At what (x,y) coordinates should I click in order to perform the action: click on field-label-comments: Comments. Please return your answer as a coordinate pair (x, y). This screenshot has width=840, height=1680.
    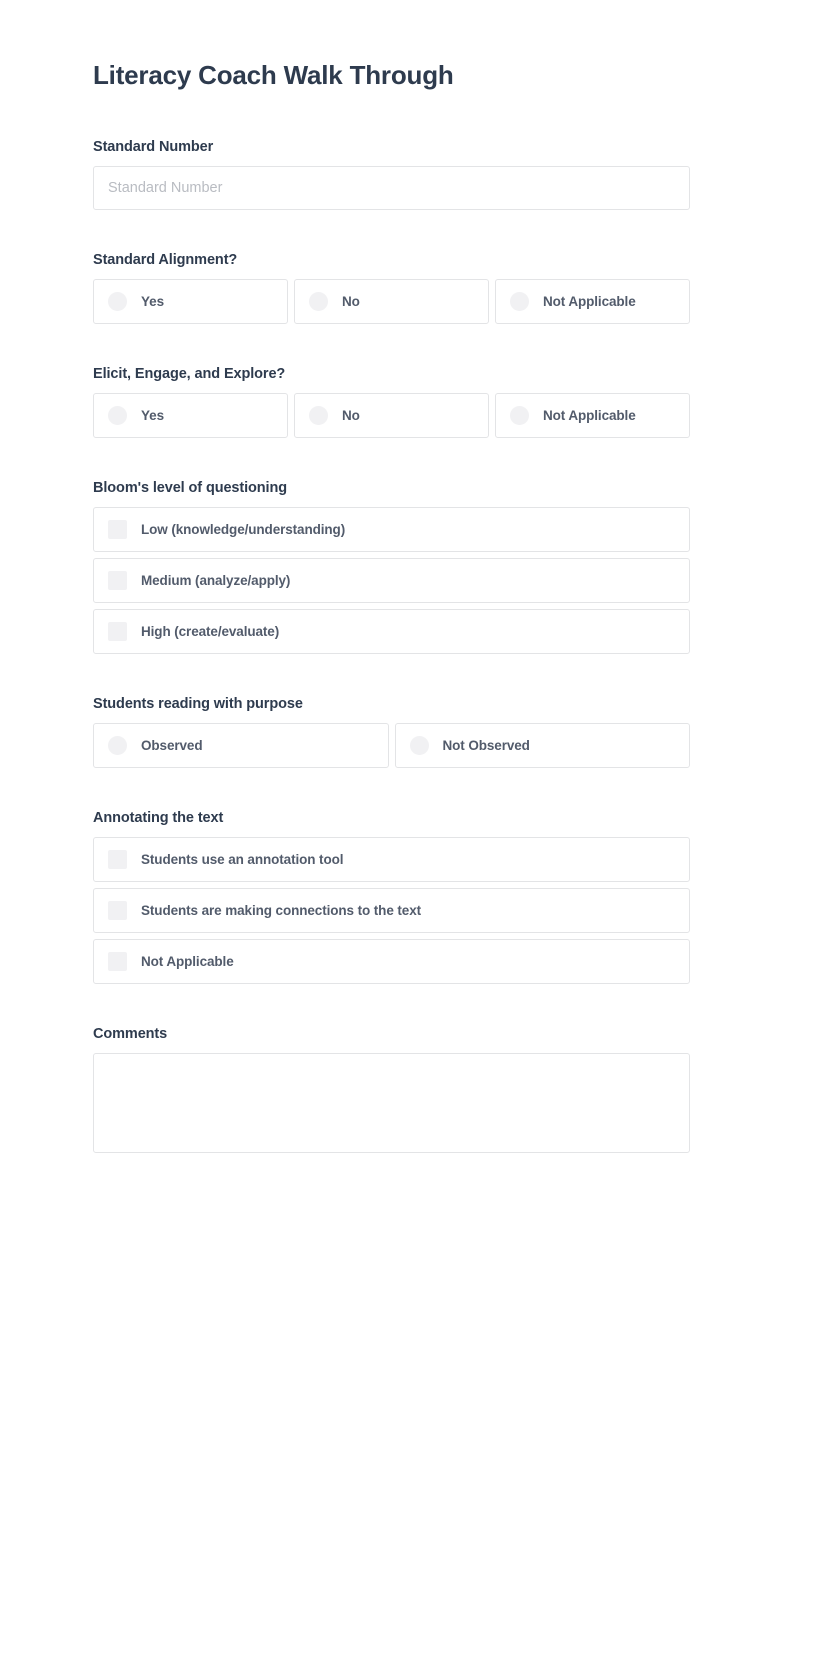
    Looking at the image, I should click on (130, 1034).